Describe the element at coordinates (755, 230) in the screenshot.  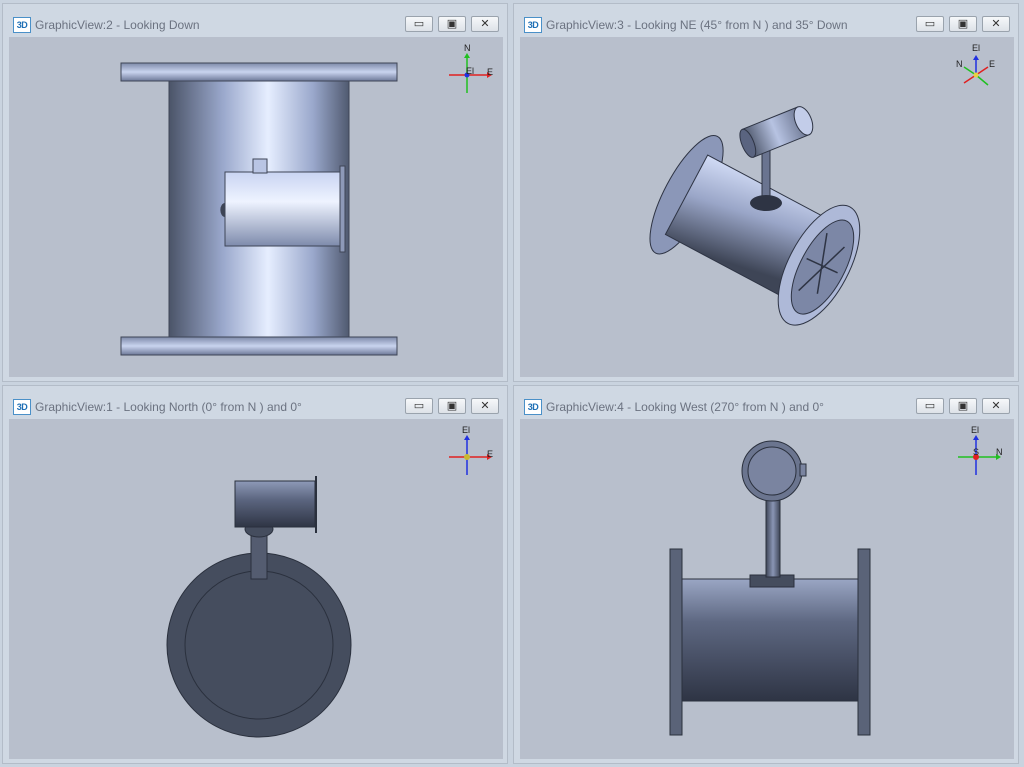
I see `iso-meter-model` at that location.